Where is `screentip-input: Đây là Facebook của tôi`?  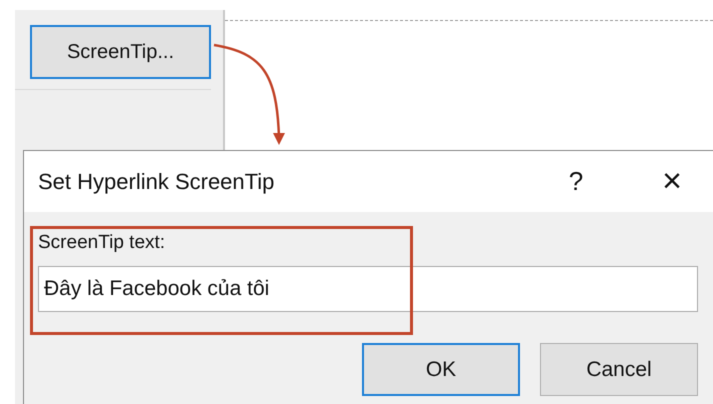 screentip-input: Đây là Facebook của tôi is located at coordinates (368, 289).